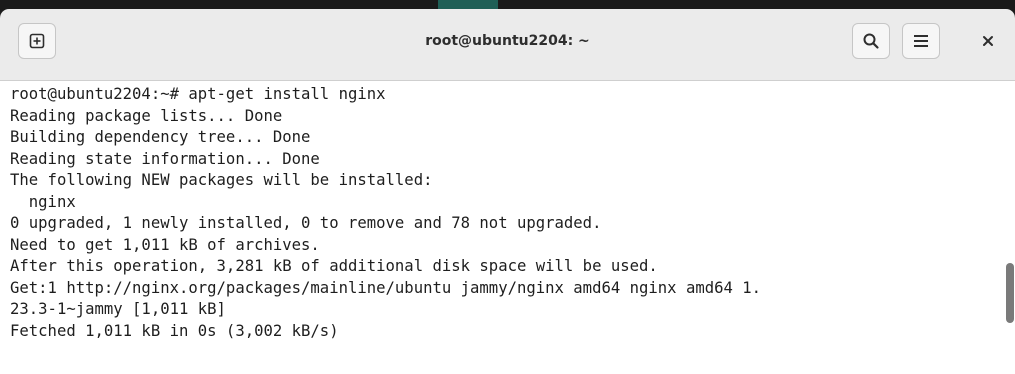 This screenshot has width=1015, height=374. I want to click on terminal-line: root@ubuntu2204:~# apt-get install nginx, so click(198, 94).